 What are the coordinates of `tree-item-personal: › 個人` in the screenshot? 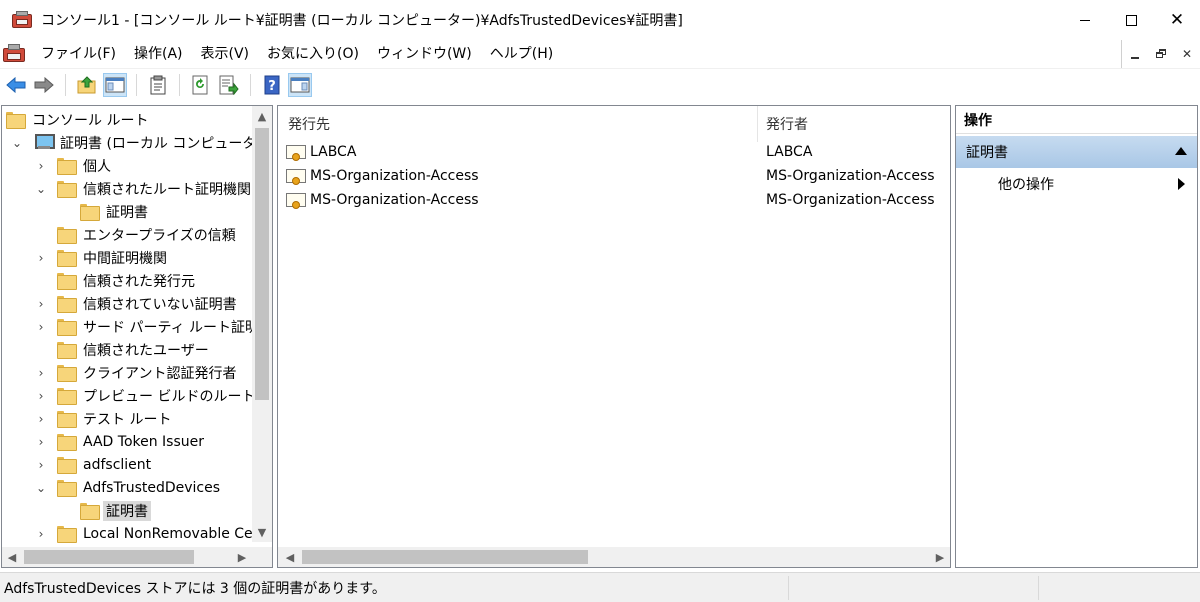 It's located at (72, 165).